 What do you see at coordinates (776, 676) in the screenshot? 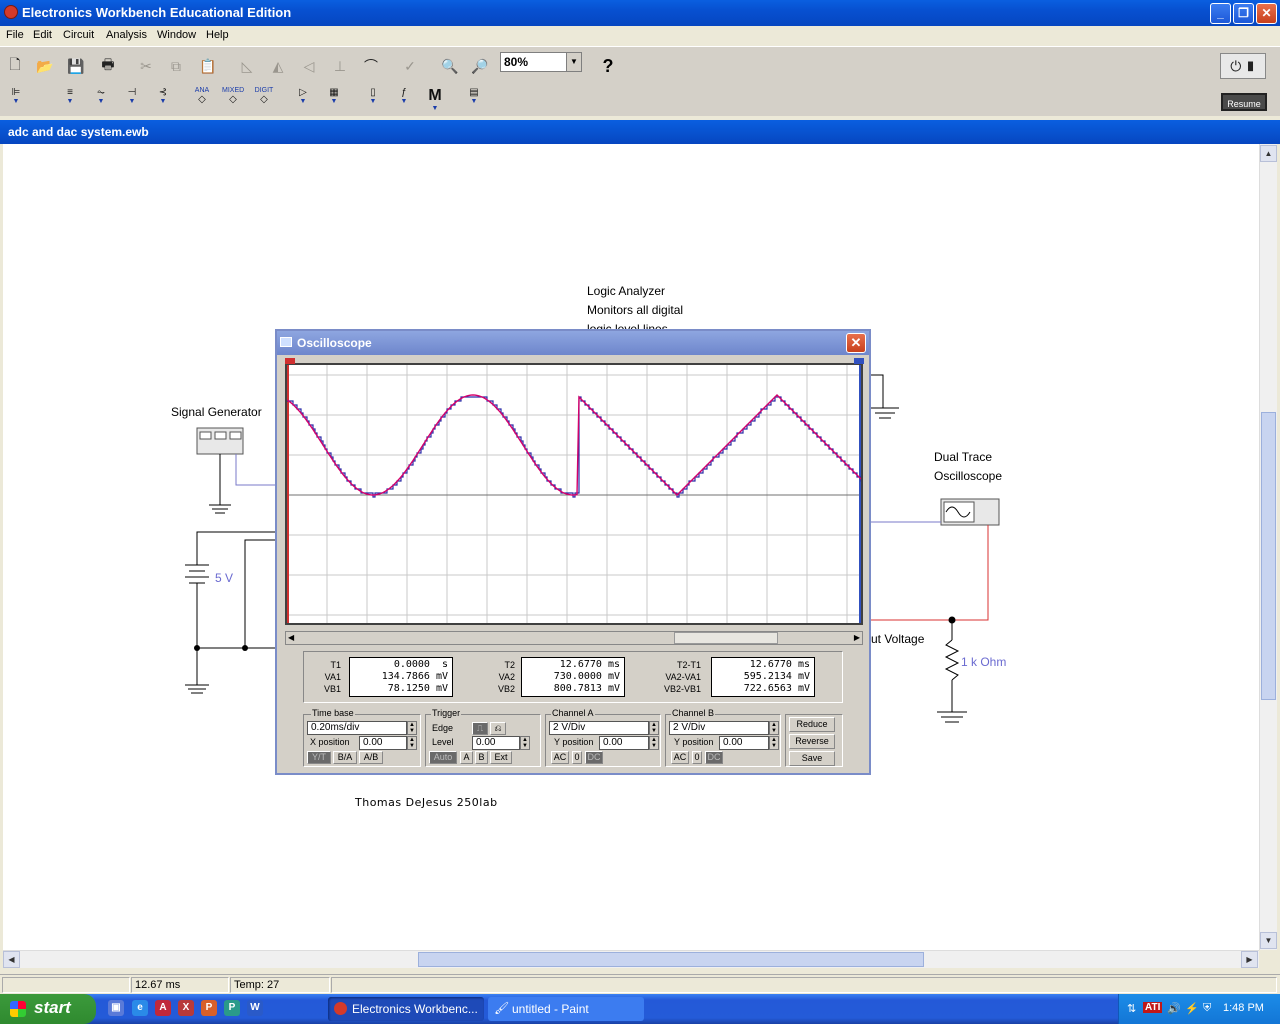
I see `va2-va1-value: 595.2134 mV` at bounding box center [776, 676].